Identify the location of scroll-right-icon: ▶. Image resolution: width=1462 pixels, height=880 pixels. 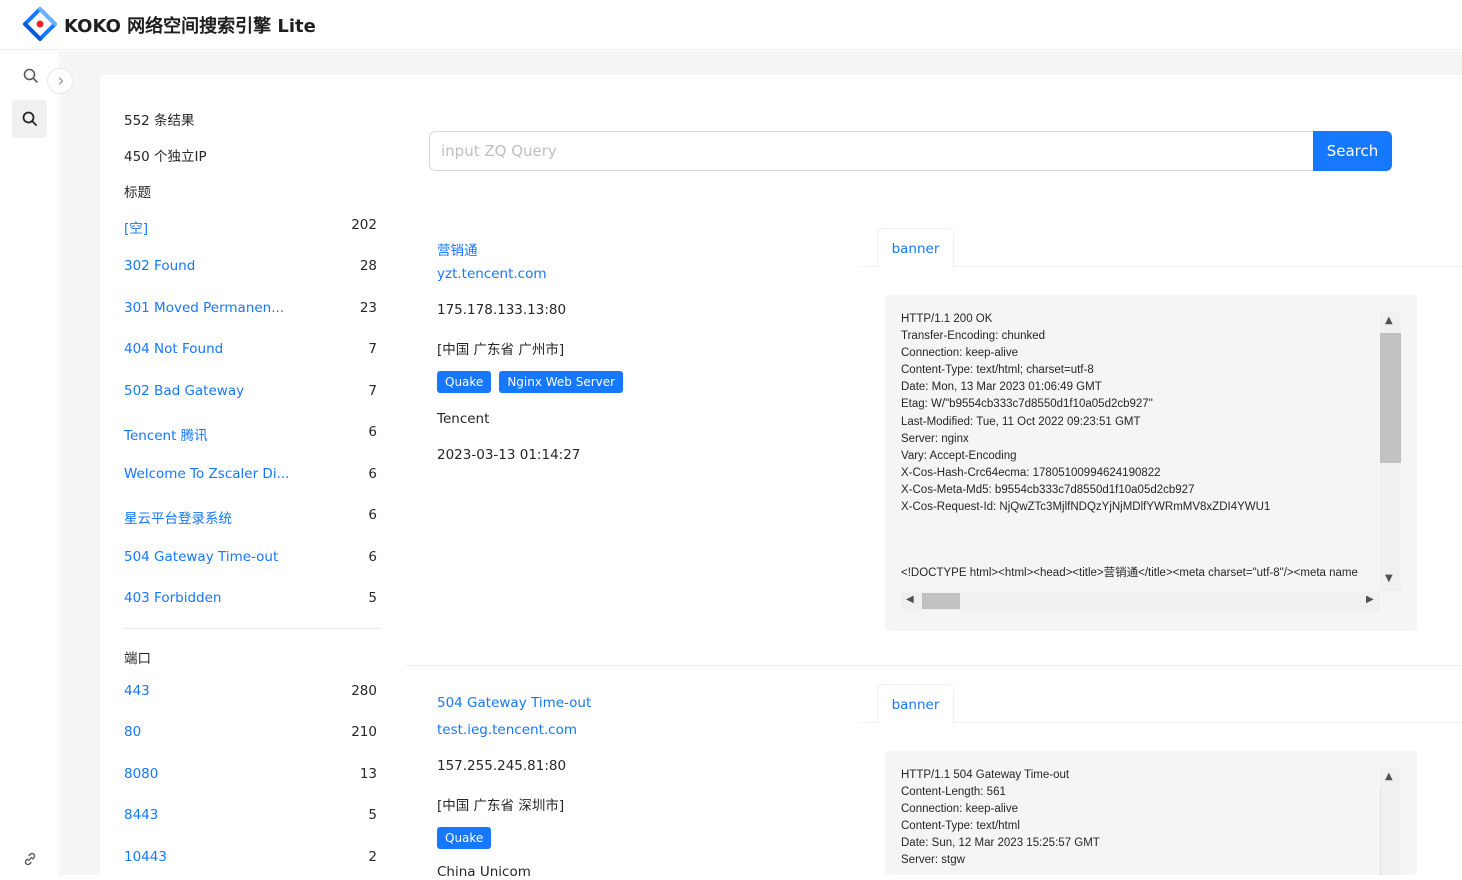
(1370, 599).